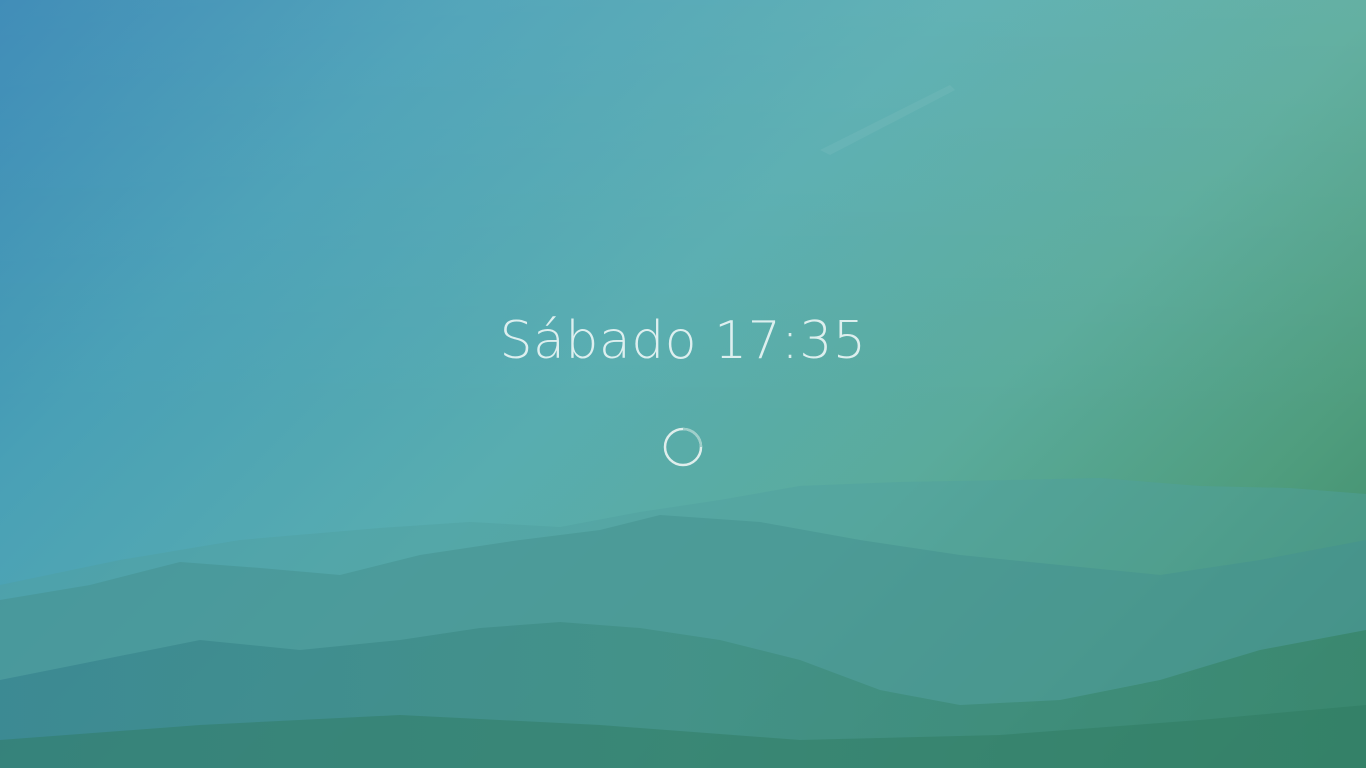 The image size is (1366, 768). I want to click on lockscreen-clock: Sábado 17:35, so click(683, 341).